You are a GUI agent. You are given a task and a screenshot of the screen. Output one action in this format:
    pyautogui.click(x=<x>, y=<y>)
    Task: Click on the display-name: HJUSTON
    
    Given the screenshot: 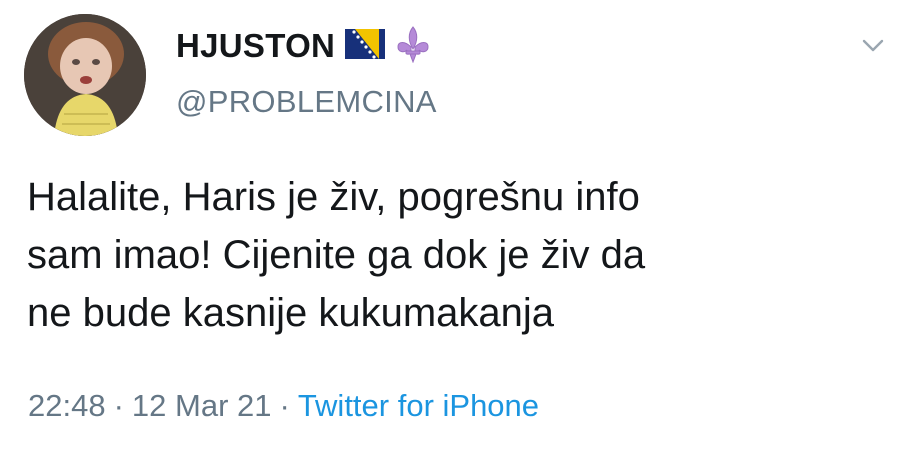 What is the action you would take?
    pyautogui.click(x=255, y=46)
    